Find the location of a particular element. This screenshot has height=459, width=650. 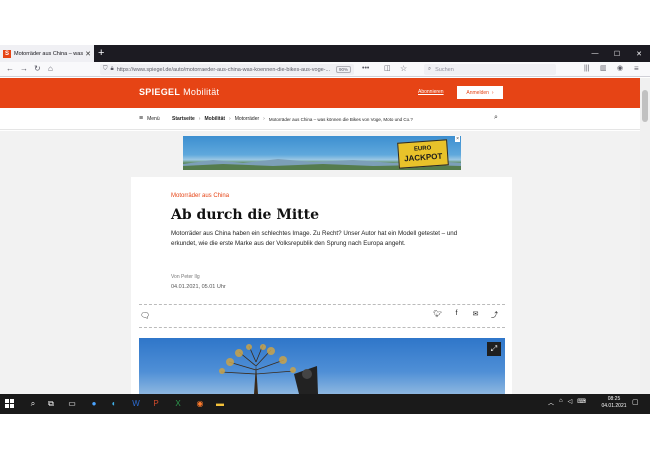

volume-icon: ◁ is located at coordinates (570, 402).